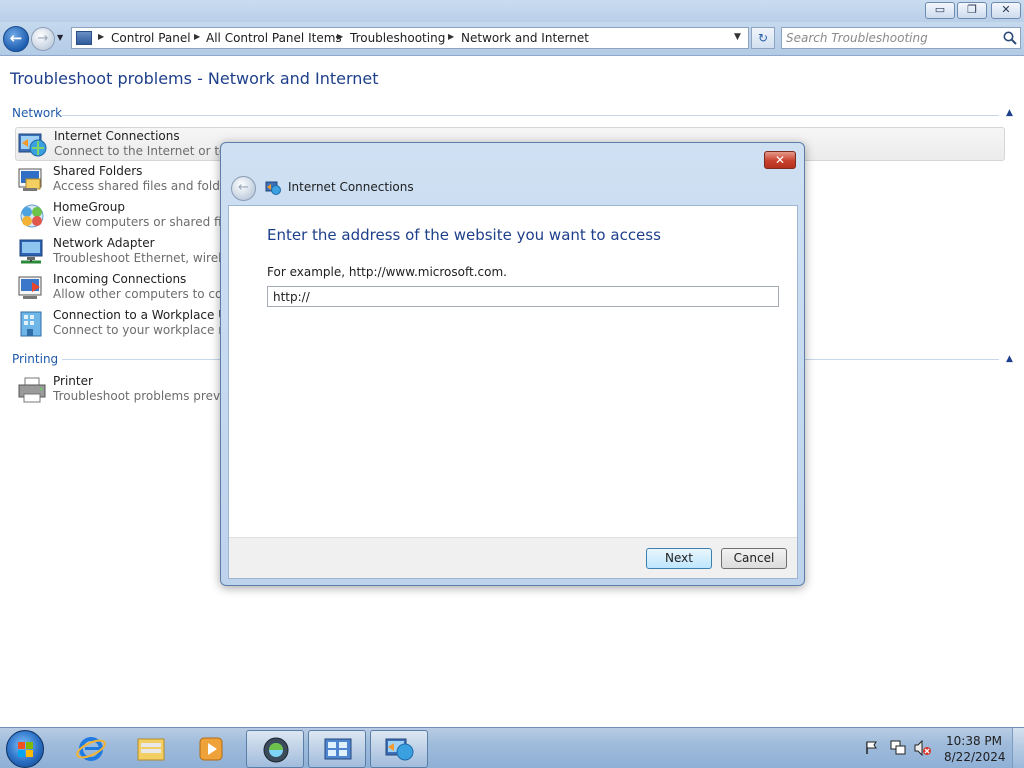  What do you see at coordinates (679, 558) in the screenshot?
I see `next-button: Next` at bounding box center [679, 558].